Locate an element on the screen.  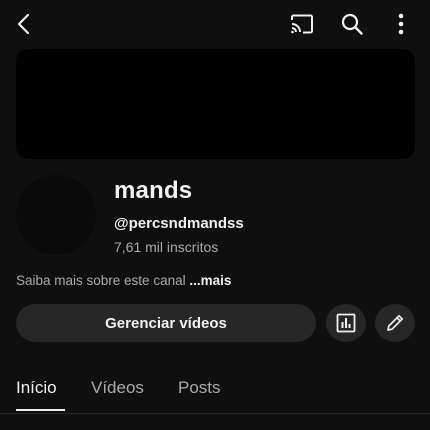
active-tab-indicator is located at coordinates (40, 410).